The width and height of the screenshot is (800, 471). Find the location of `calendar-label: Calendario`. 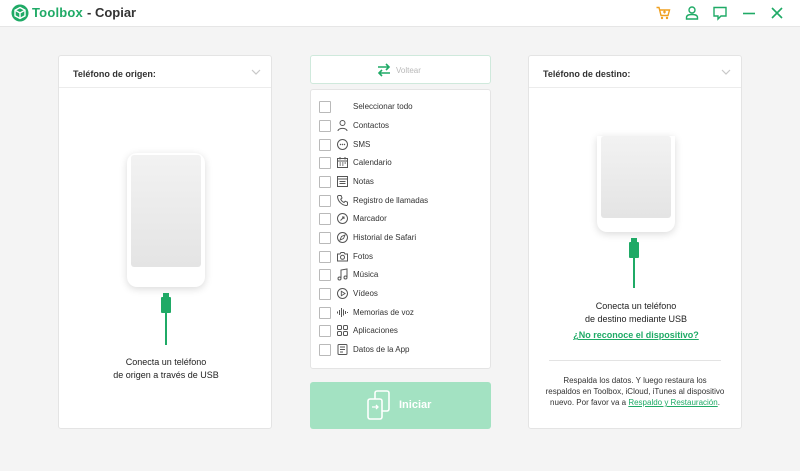

calendar-label: Calendario is located at coordinates (372, 162).